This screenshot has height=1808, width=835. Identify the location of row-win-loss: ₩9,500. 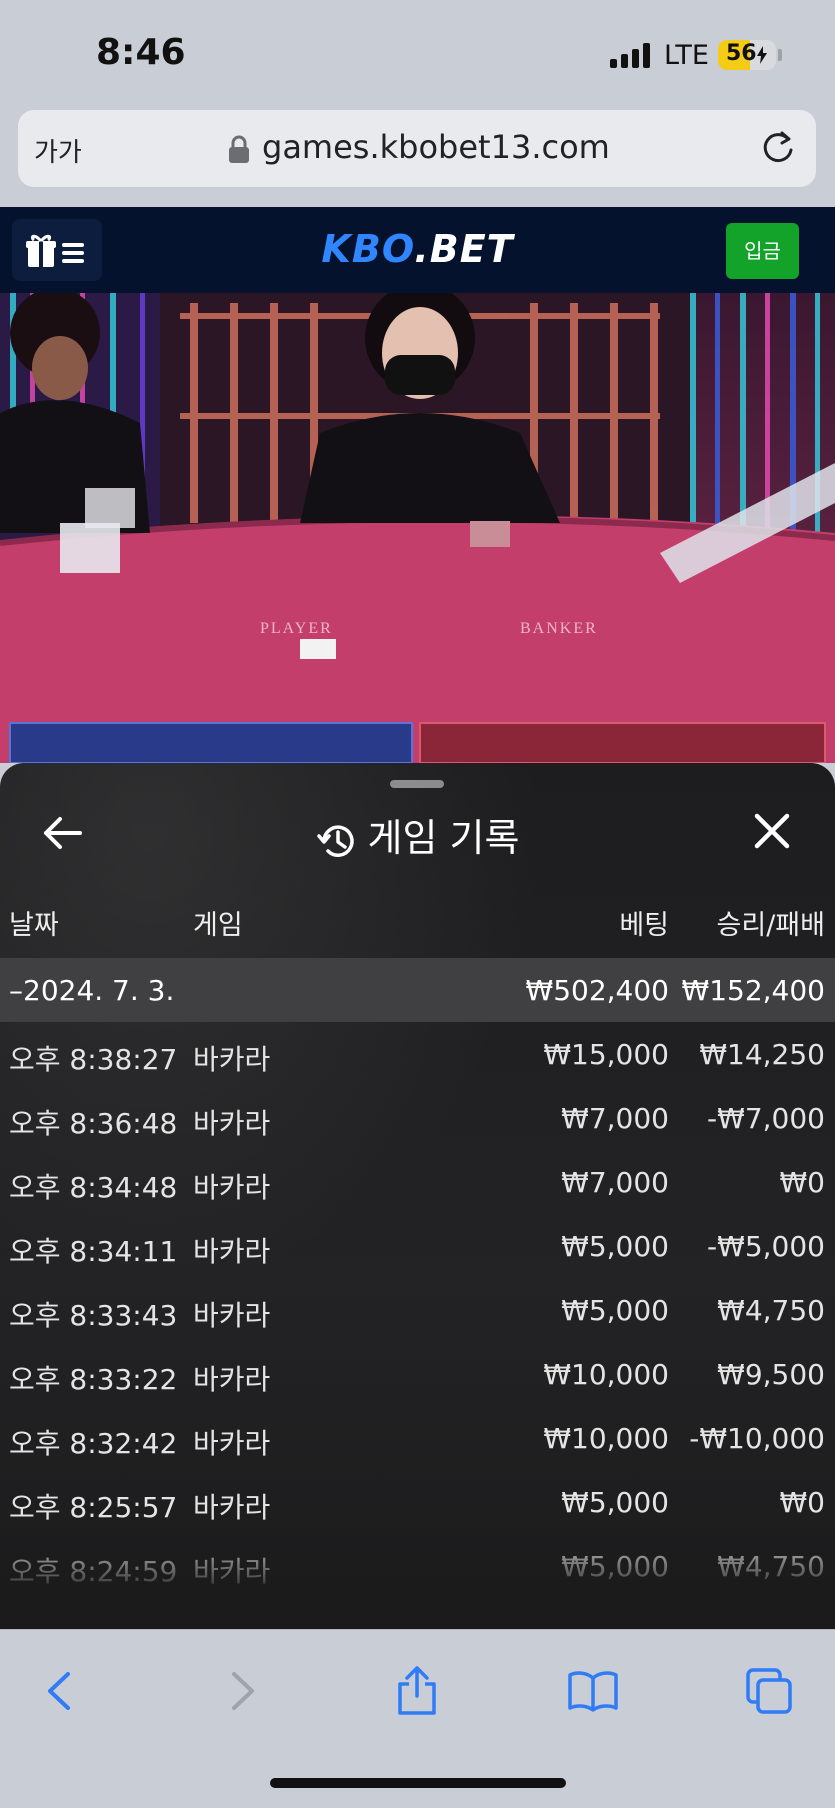
(771, 1374).